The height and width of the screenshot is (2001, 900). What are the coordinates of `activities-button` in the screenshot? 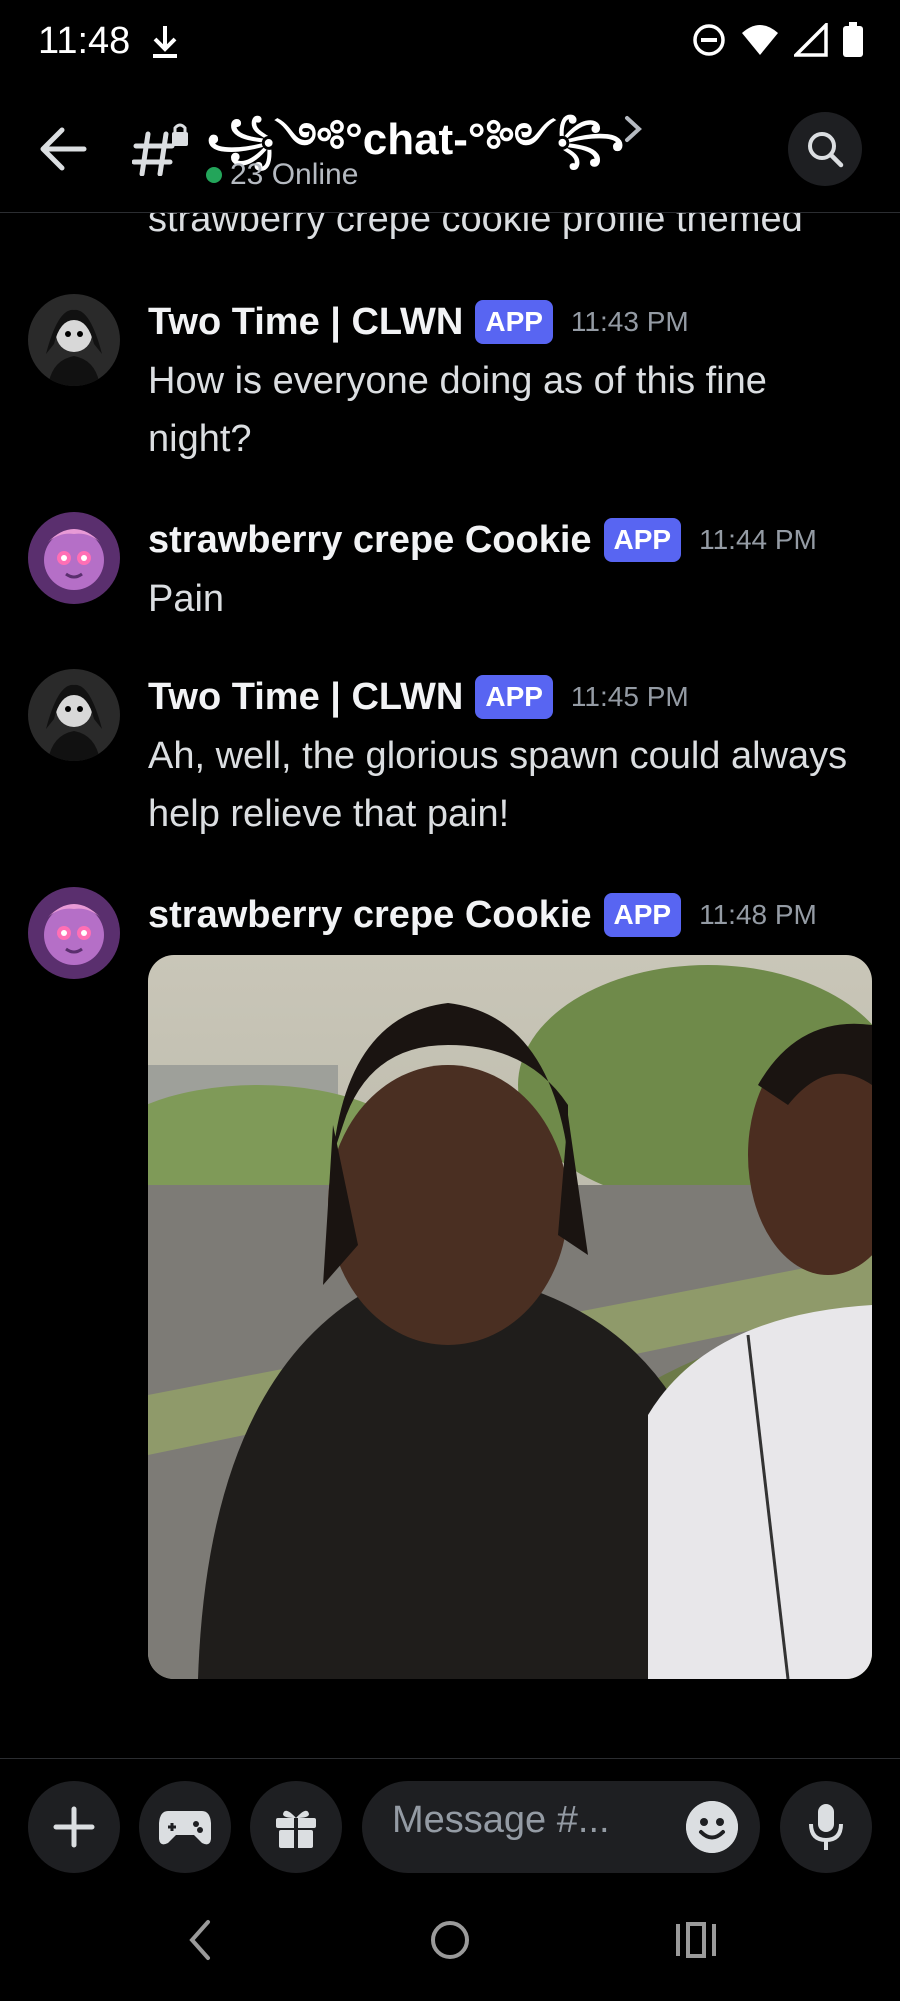 It's located at (185, 1827).